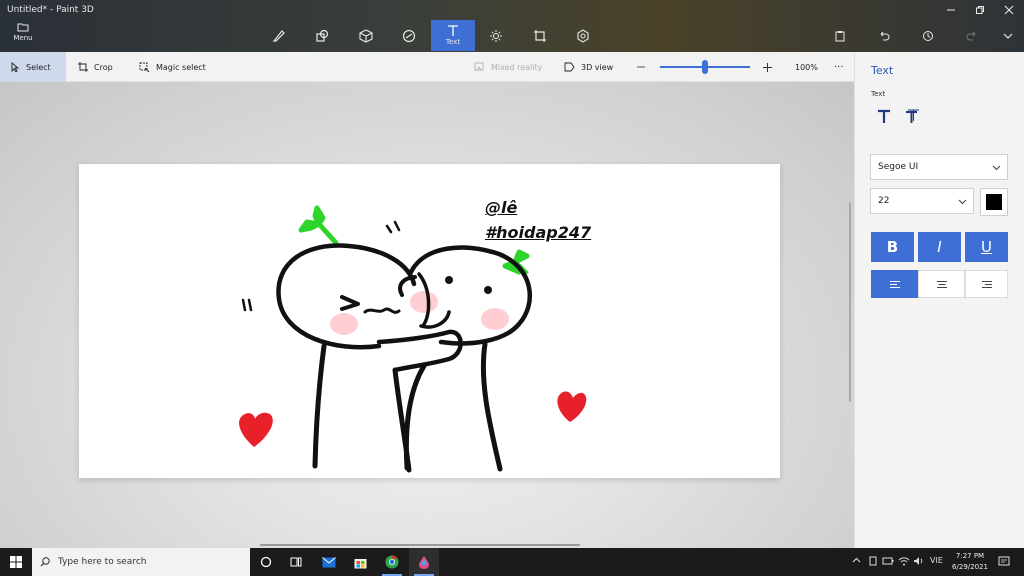 This screenshot has height=576, width=1024. I want to click on magic-select-button: Magic select, so click(172, 67).